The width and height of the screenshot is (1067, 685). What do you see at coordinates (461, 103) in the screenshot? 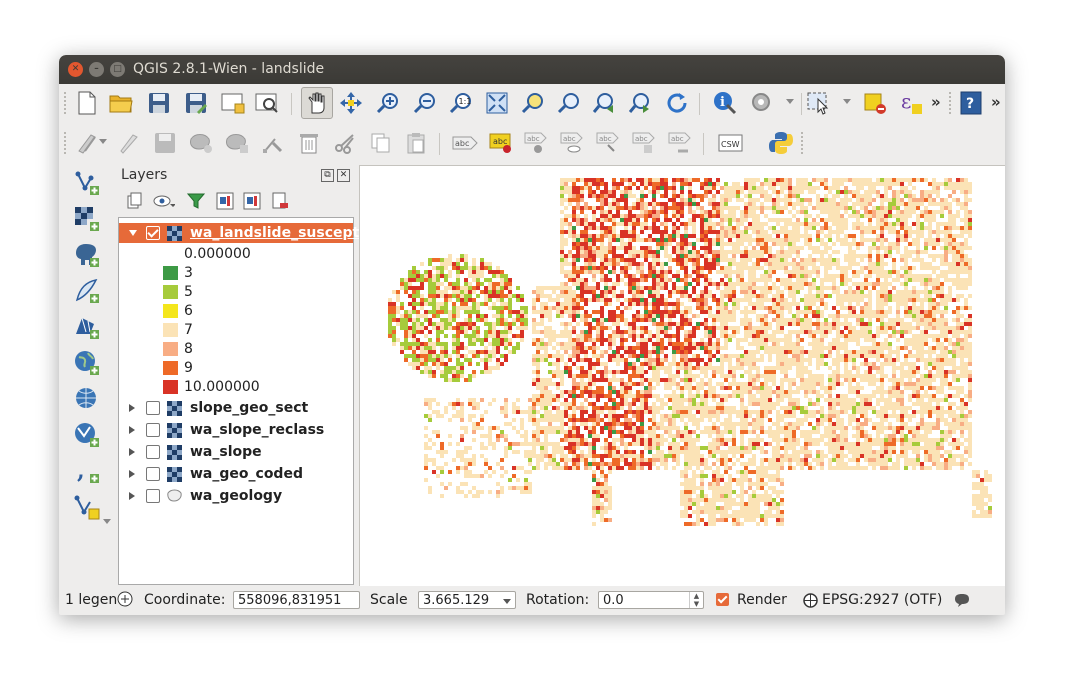
I see `zoom-native-icon: 1:1` at bounding box center [461, 103].